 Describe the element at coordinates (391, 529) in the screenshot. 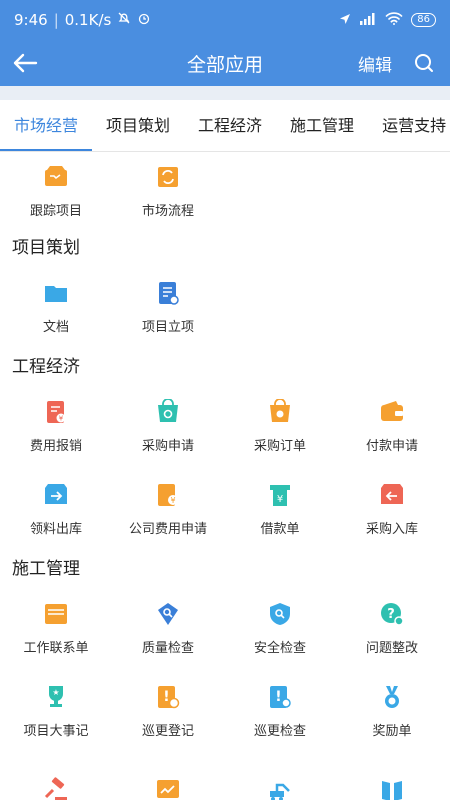

I see `app-tile-label: 采购入库` at that location.